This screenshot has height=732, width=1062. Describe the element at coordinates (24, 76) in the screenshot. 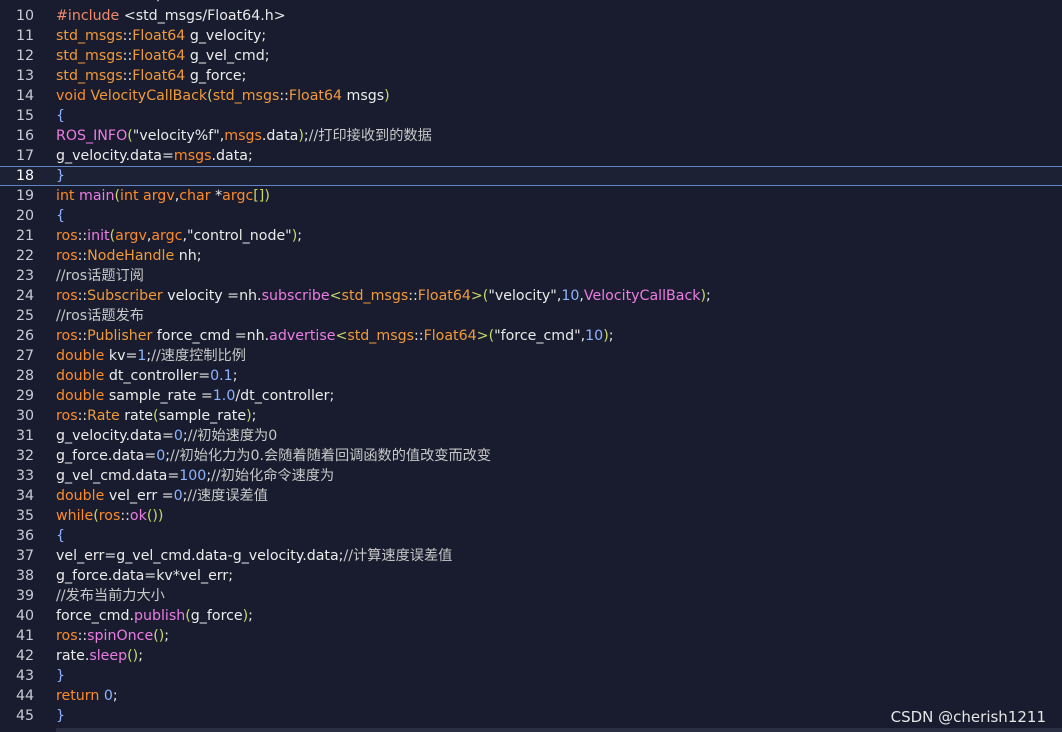

I see `line-number: 13` at that location.